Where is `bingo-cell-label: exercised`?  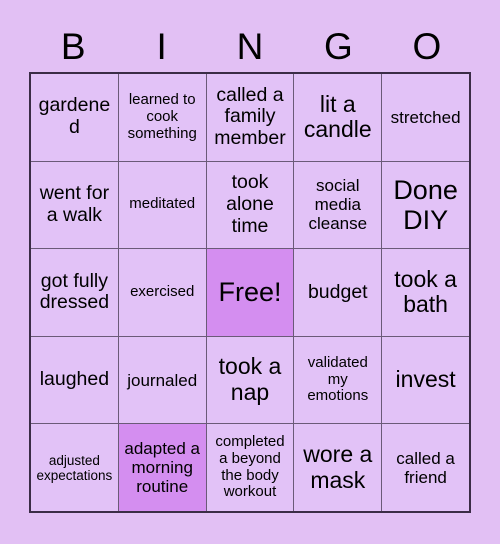
bingo-cell-label: exercised is located at coordinates (162, 292).